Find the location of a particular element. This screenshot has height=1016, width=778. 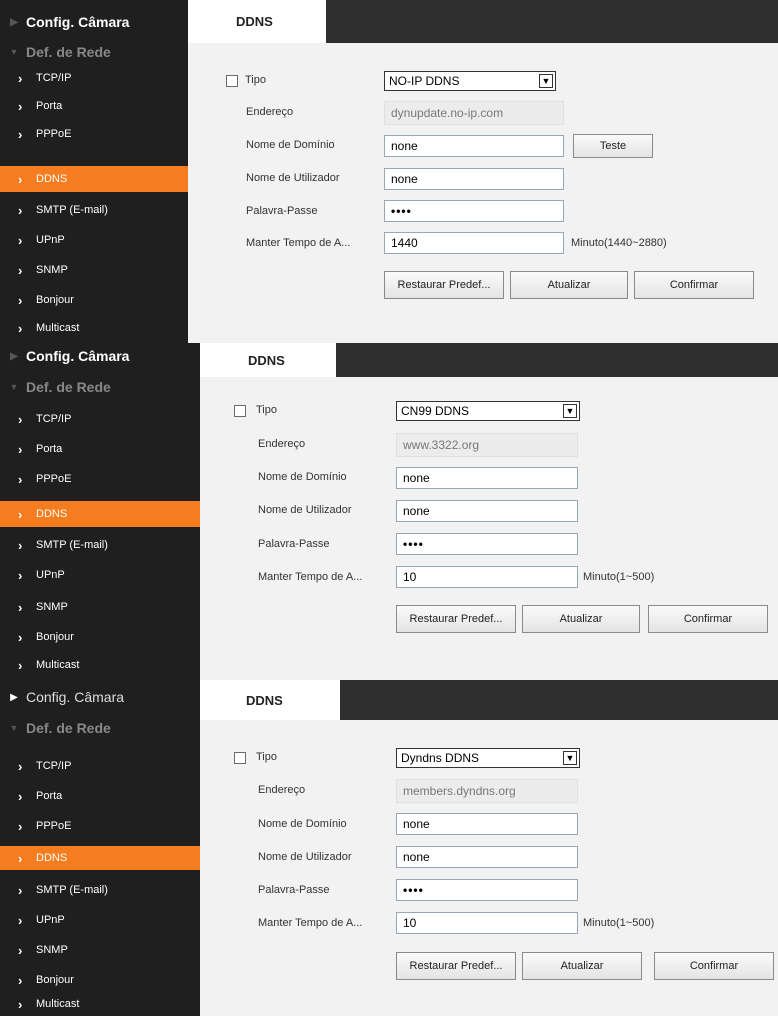

test-button: Teste is located at coordinates (613, 146).